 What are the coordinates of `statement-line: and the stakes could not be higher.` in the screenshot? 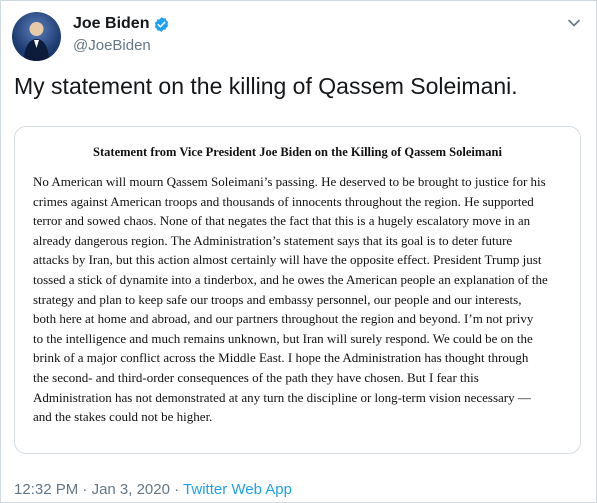 It's located at (123, 417).